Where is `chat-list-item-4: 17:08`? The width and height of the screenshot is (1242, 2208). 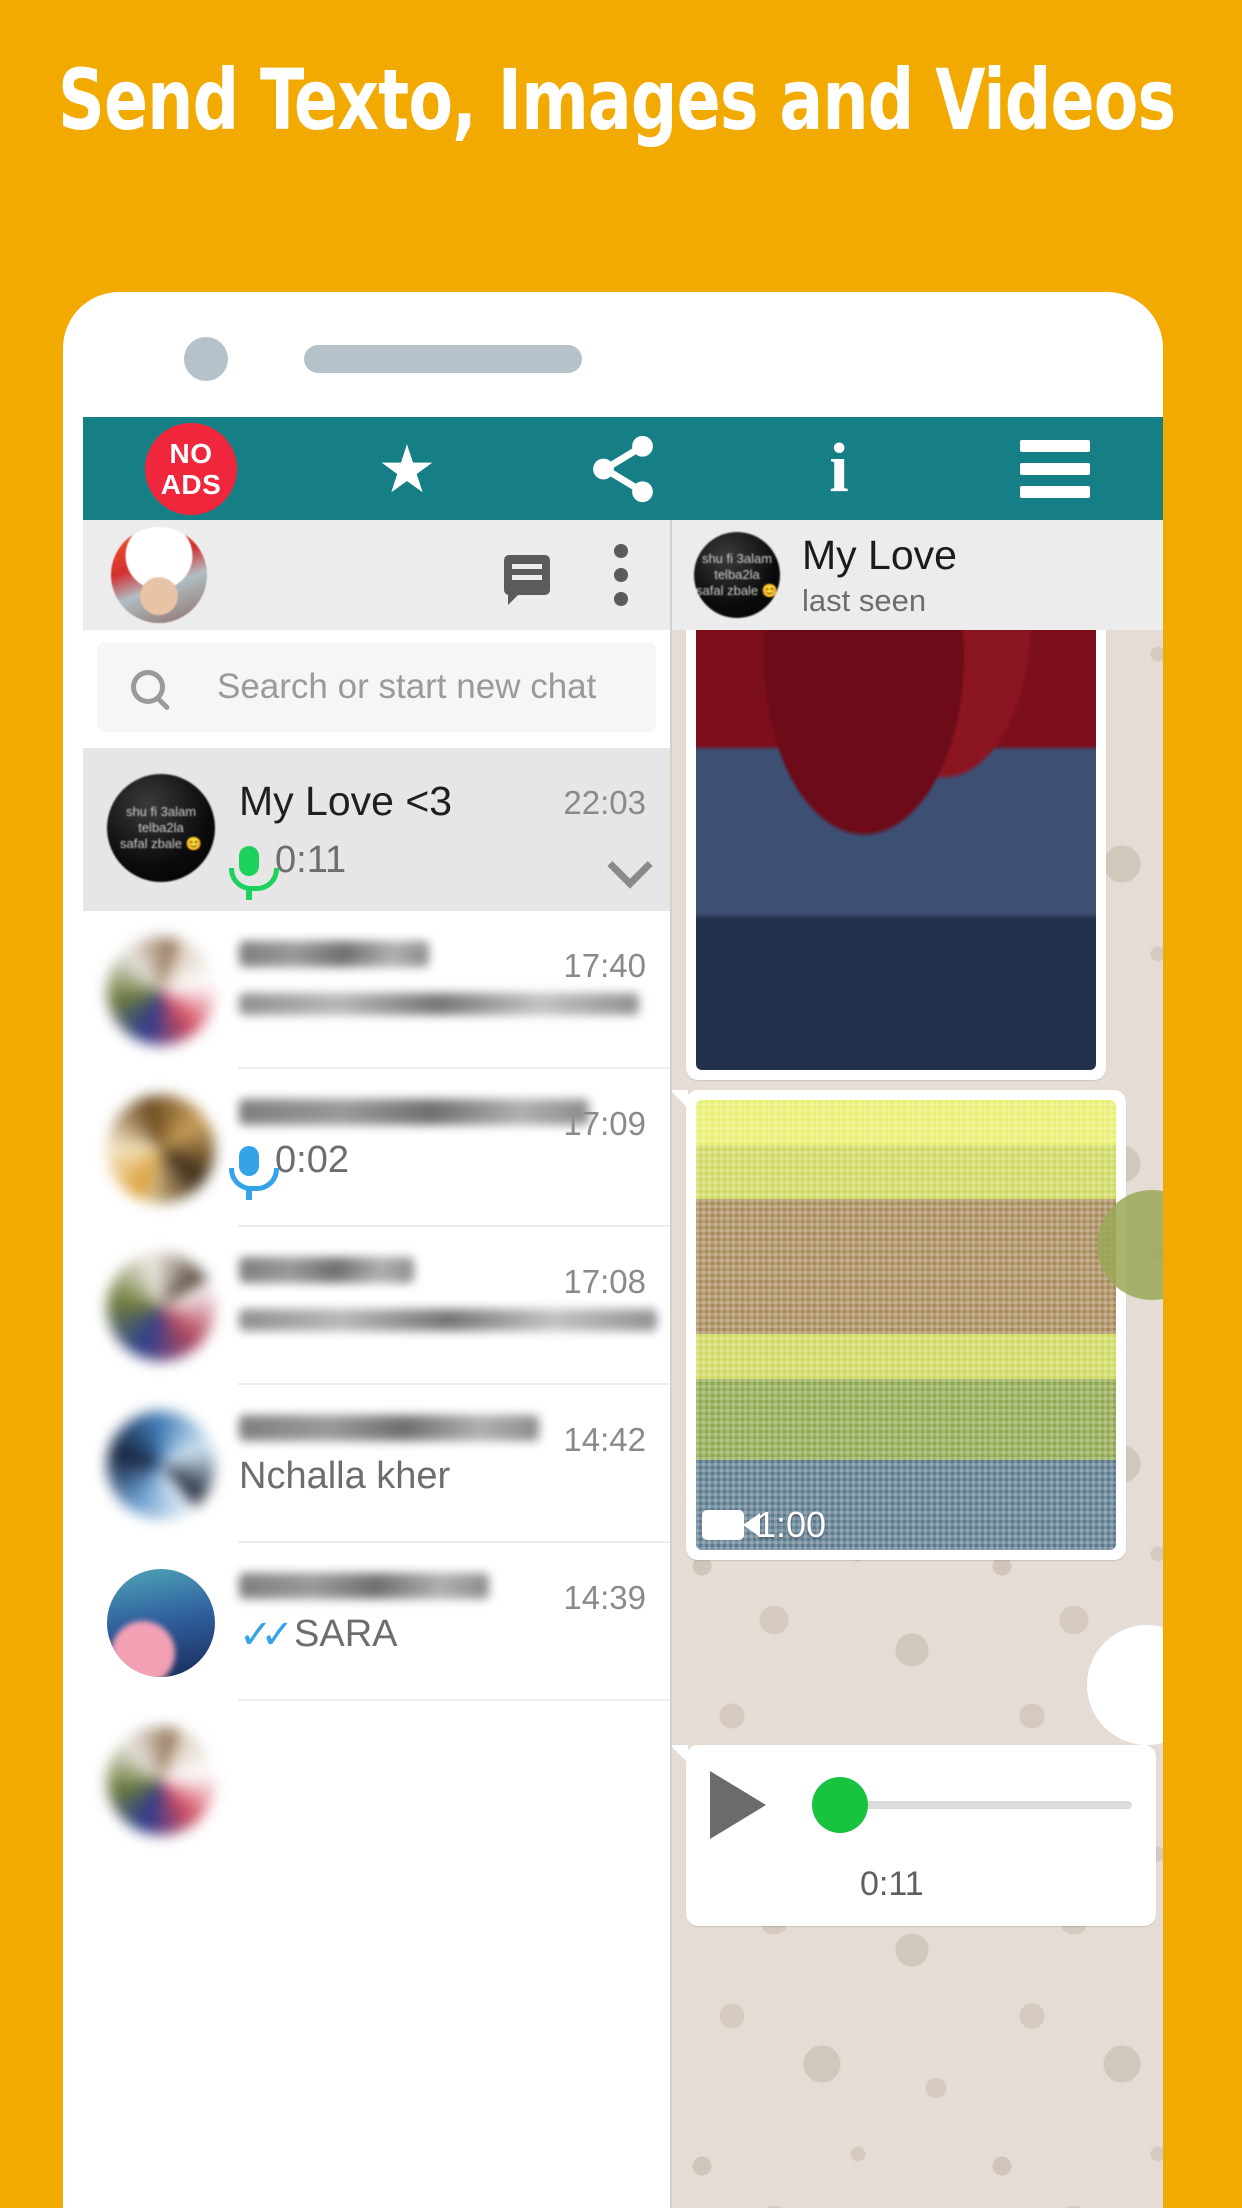
chat-list-item-4: 17:08 is located at coordinates (376, 1306).